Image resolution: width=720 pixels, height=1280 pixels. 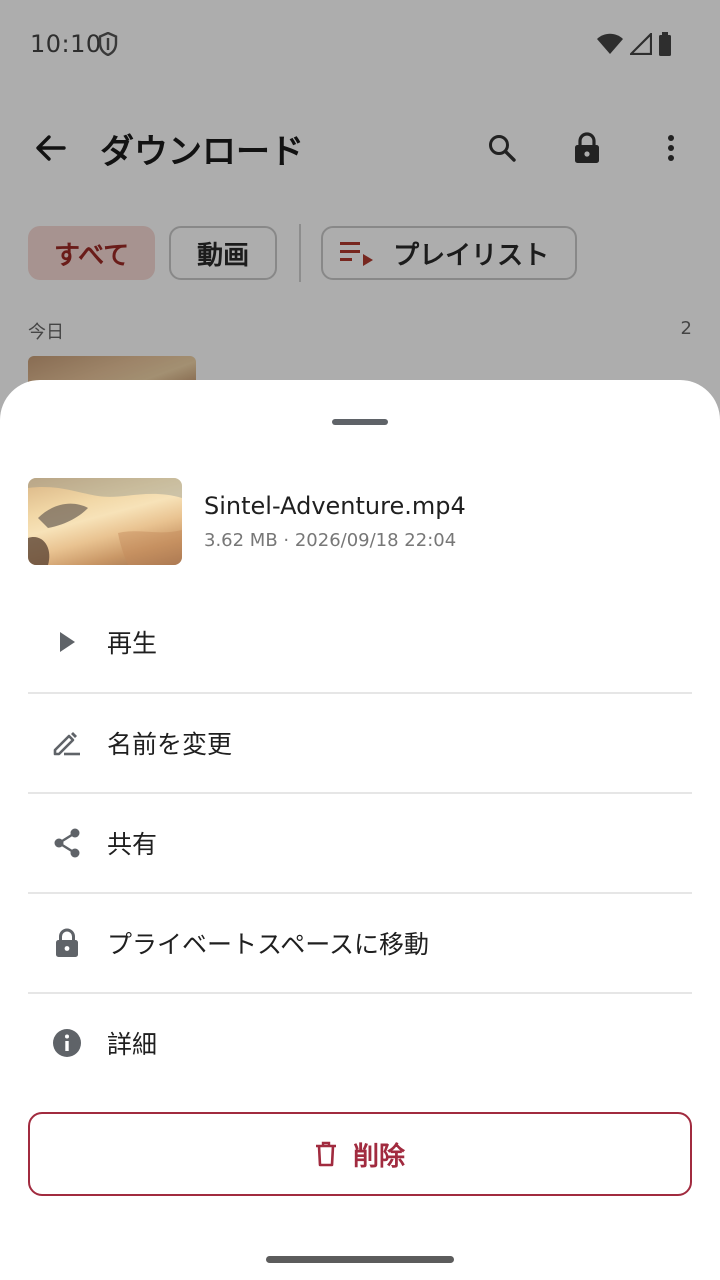 What do you see at coordinates (132, 844) in the screenshot?
I see `menu-item-label: 共有` at bounding box center [132, 844].